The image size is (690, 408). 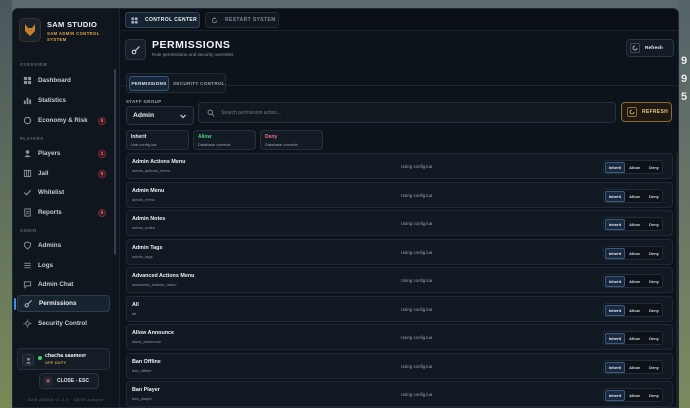 What do you see at coordinates (63, 173) in the screenshot?
I see `sidebar-item-jail: Jail 0` at bounding box center [63, 173].